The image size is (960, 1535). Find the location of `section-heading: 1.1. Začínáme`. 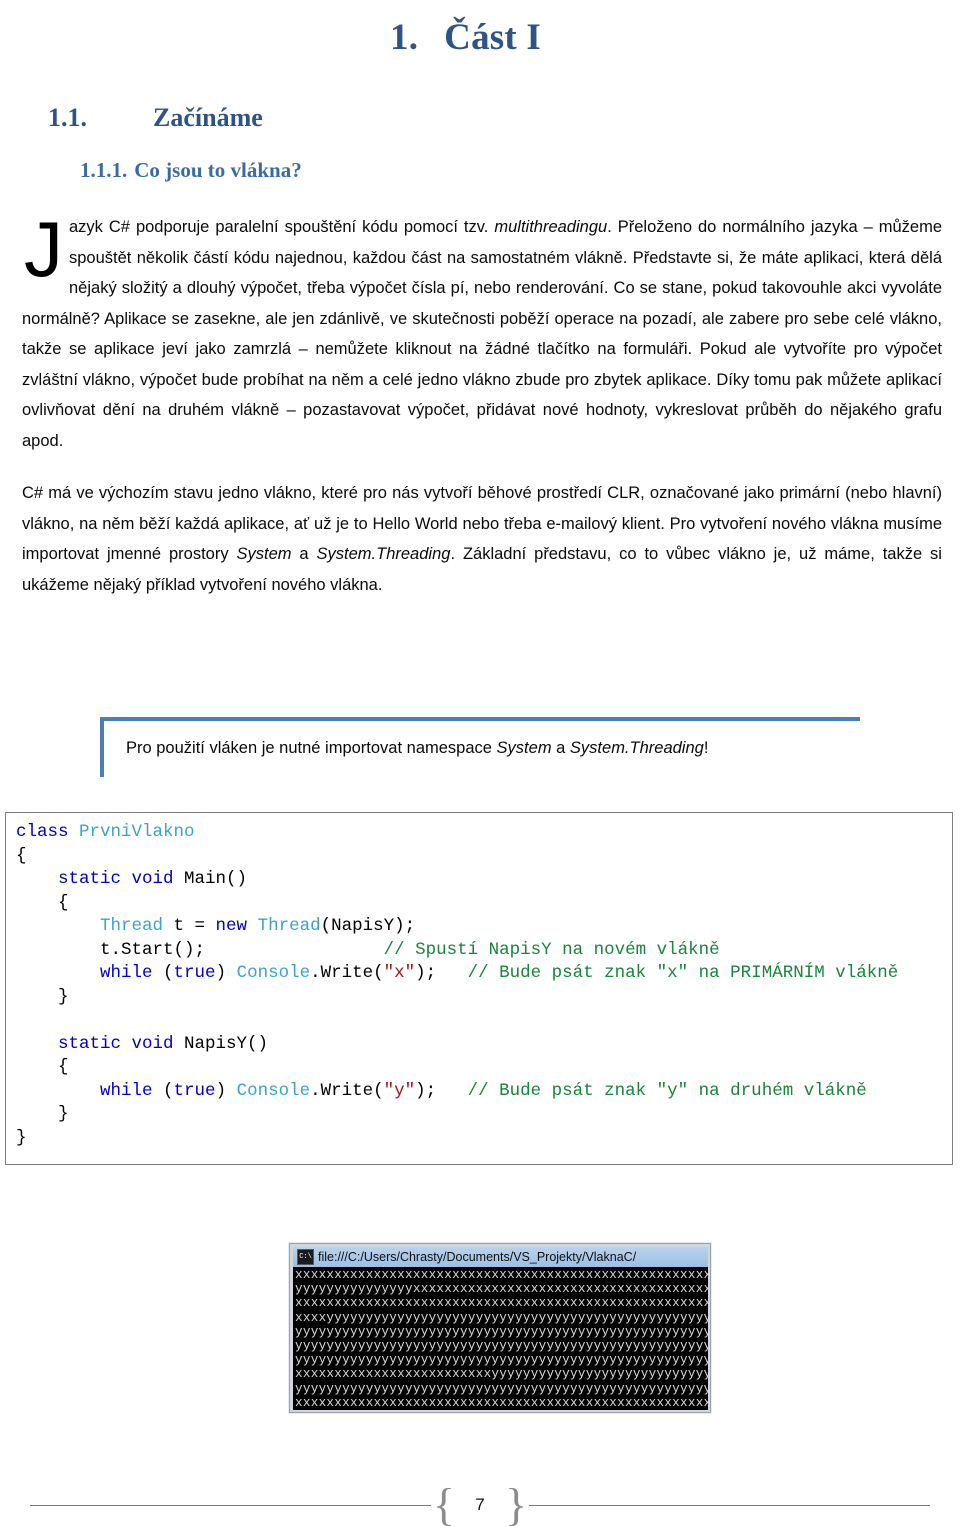

section-heading: 1.1. Začínáme is located at coordinates (155, 118).